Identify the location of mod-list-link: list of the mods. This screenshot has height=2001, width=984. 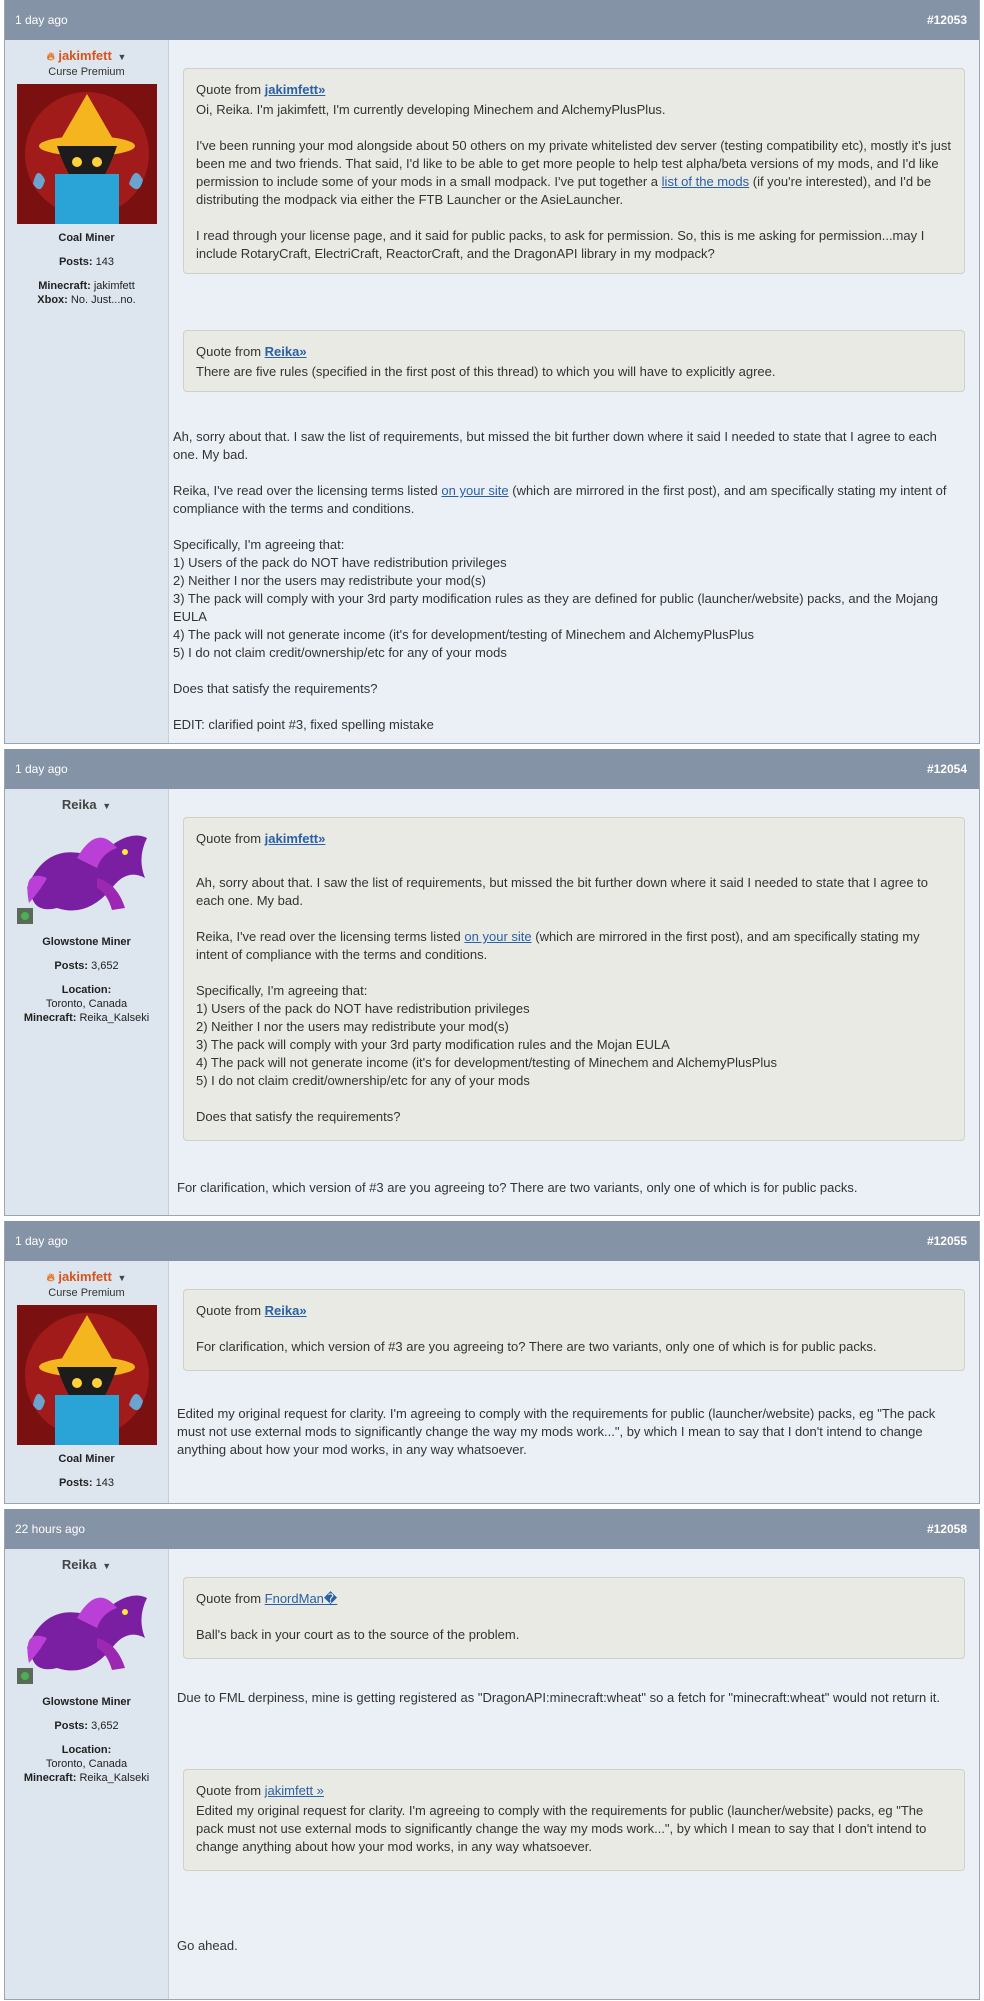
(705, 181).